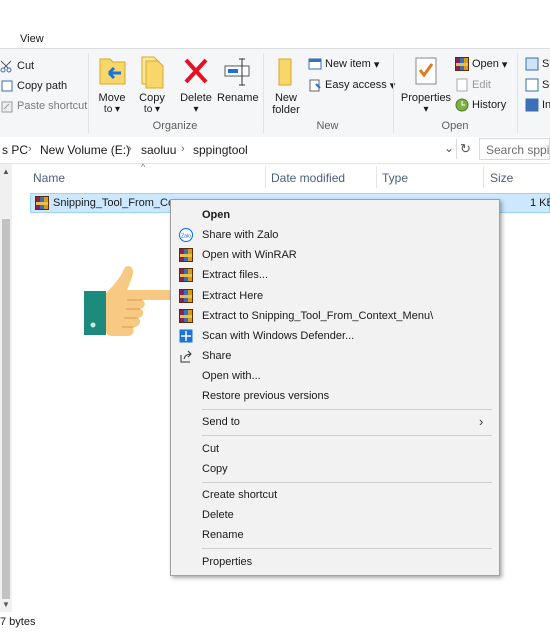 This screenshot has width=550, height=634. What do you see at coordinates (7, 86) in the screenshot?
I see `copy-path-icon` at bounding box center [7, 86].